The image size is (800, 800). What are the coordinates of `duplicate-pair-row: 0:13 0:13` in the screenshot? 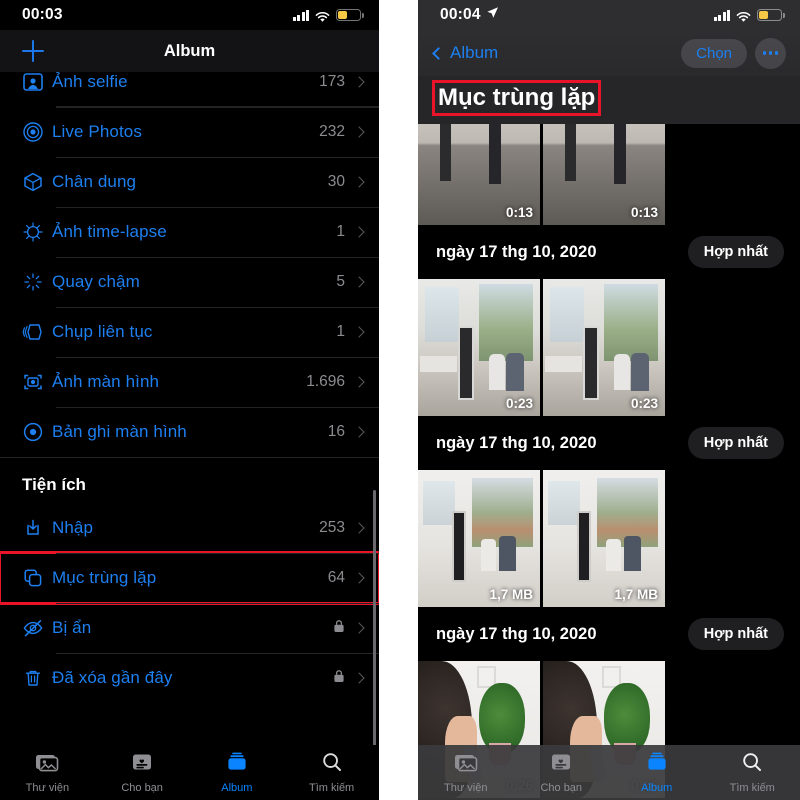 It's located at (609, 168).